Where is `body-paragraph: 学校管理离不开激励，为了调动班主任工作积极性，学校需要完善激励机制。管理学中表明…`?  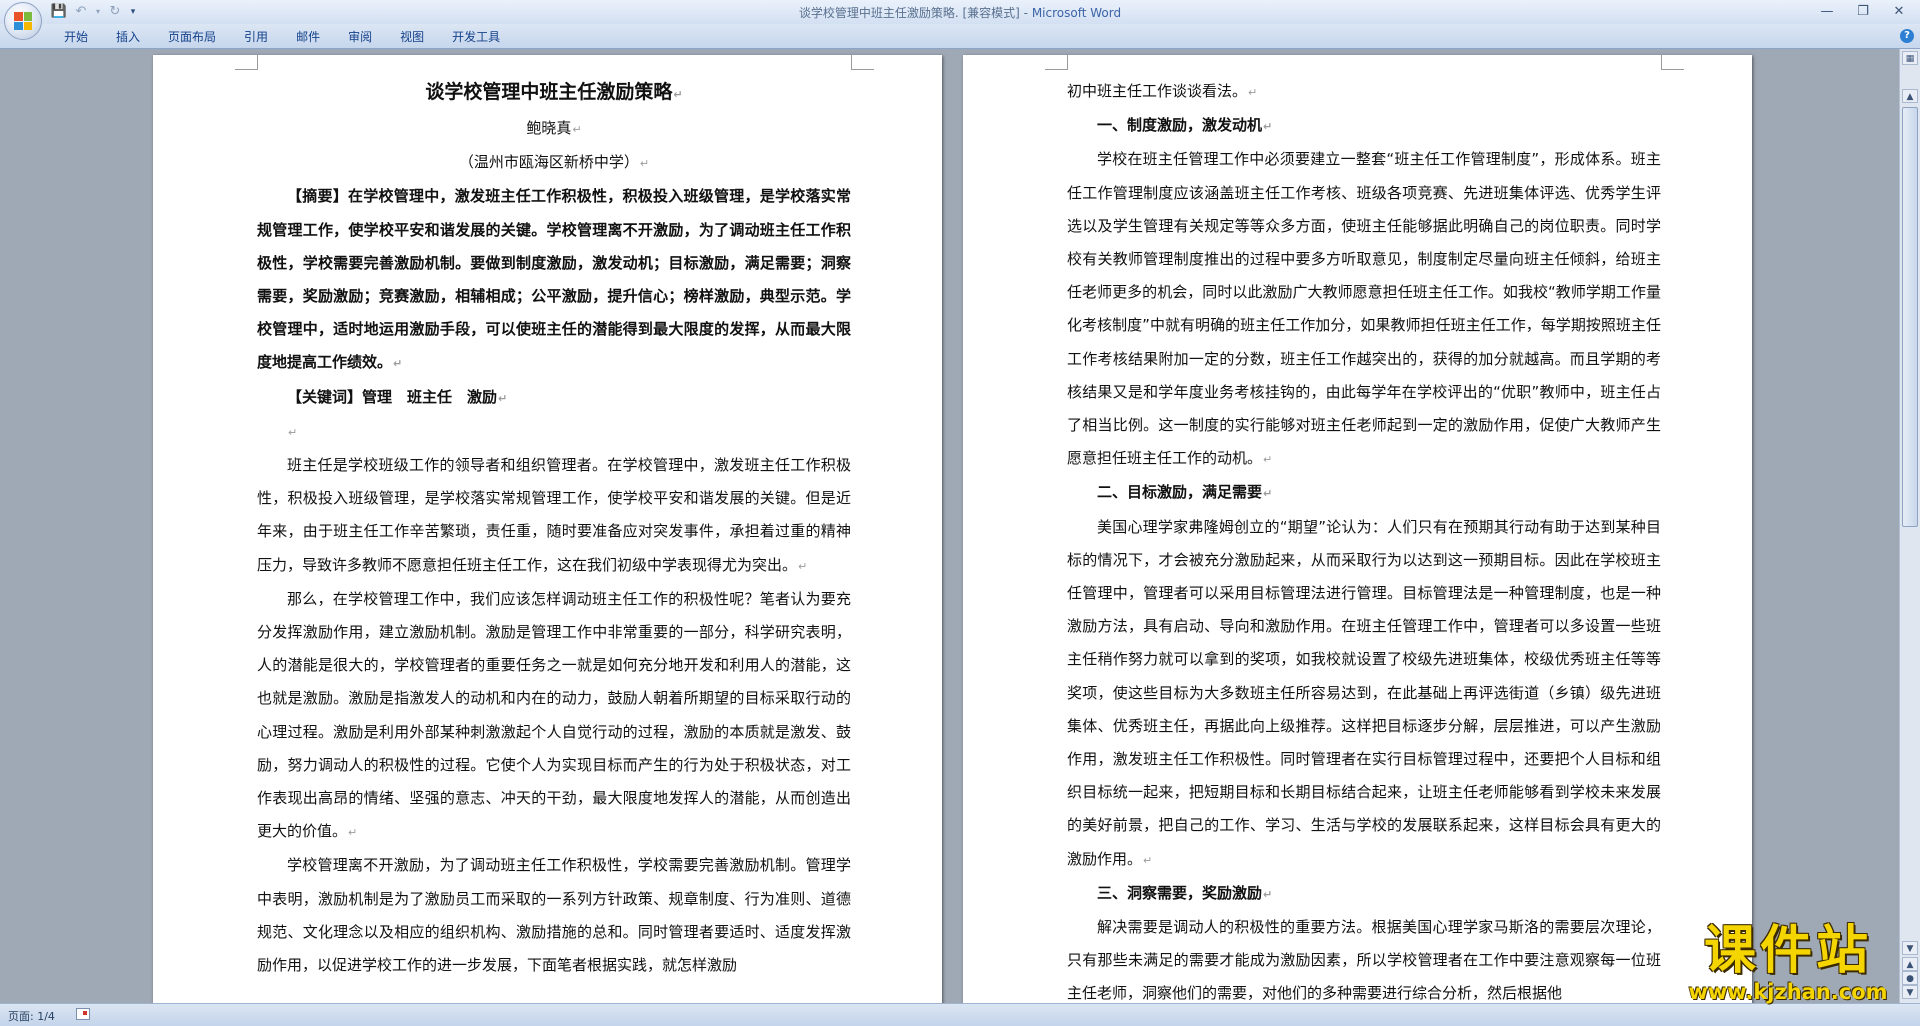
body-paragraph: 学校管理离不开激励，为了调动班主任工作积极性，学校需要完善激励机制。管理学中表明… is located at coordinates (554, 915).